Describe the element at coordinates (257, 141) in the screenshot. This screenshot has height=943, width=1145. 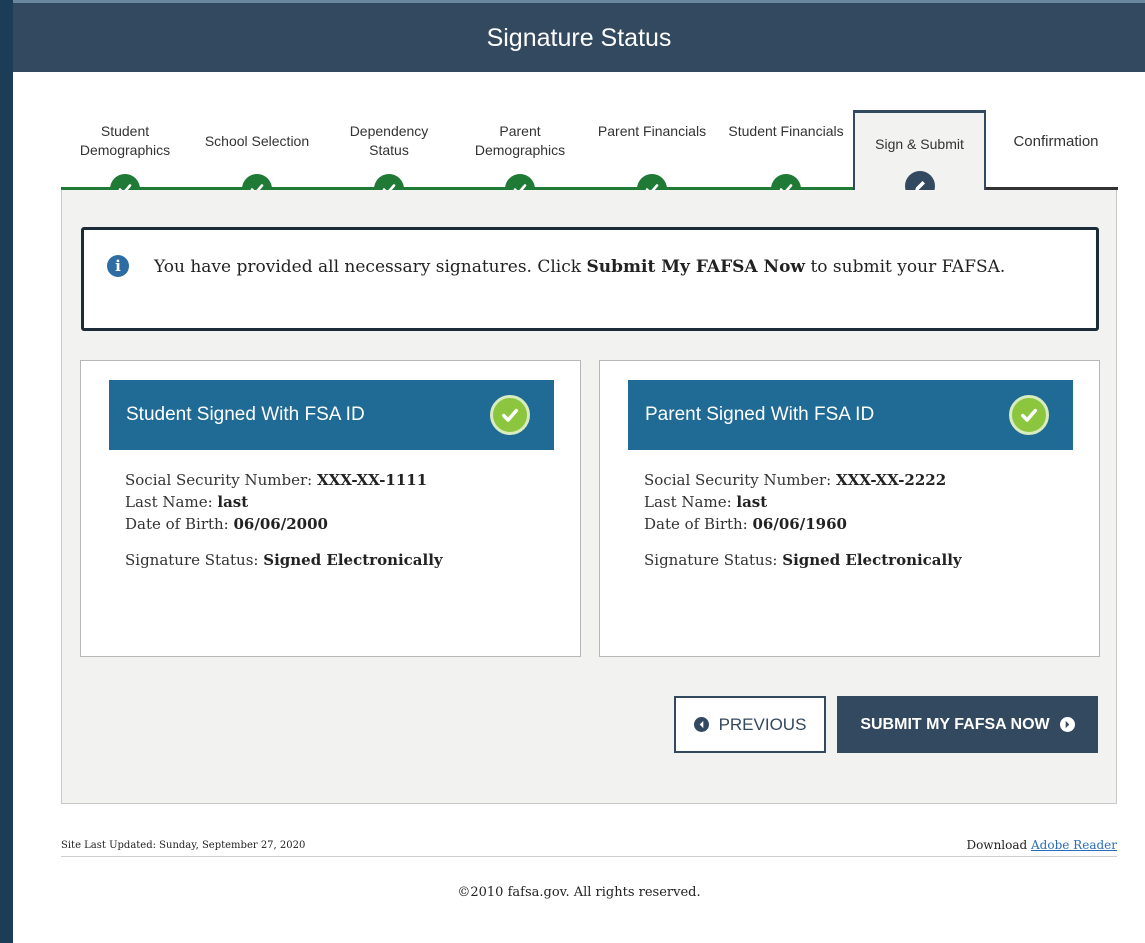
I see `step-school-selection: School Selection` at that location.